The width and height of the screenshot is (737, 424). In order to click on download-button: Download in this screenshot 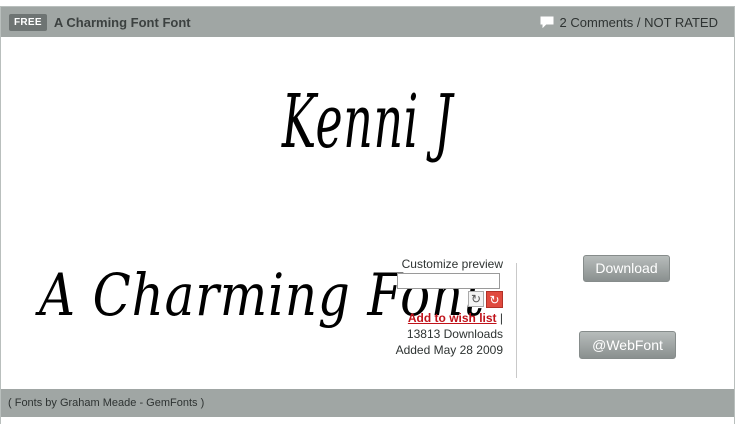, I will do `click(626, 268)`.